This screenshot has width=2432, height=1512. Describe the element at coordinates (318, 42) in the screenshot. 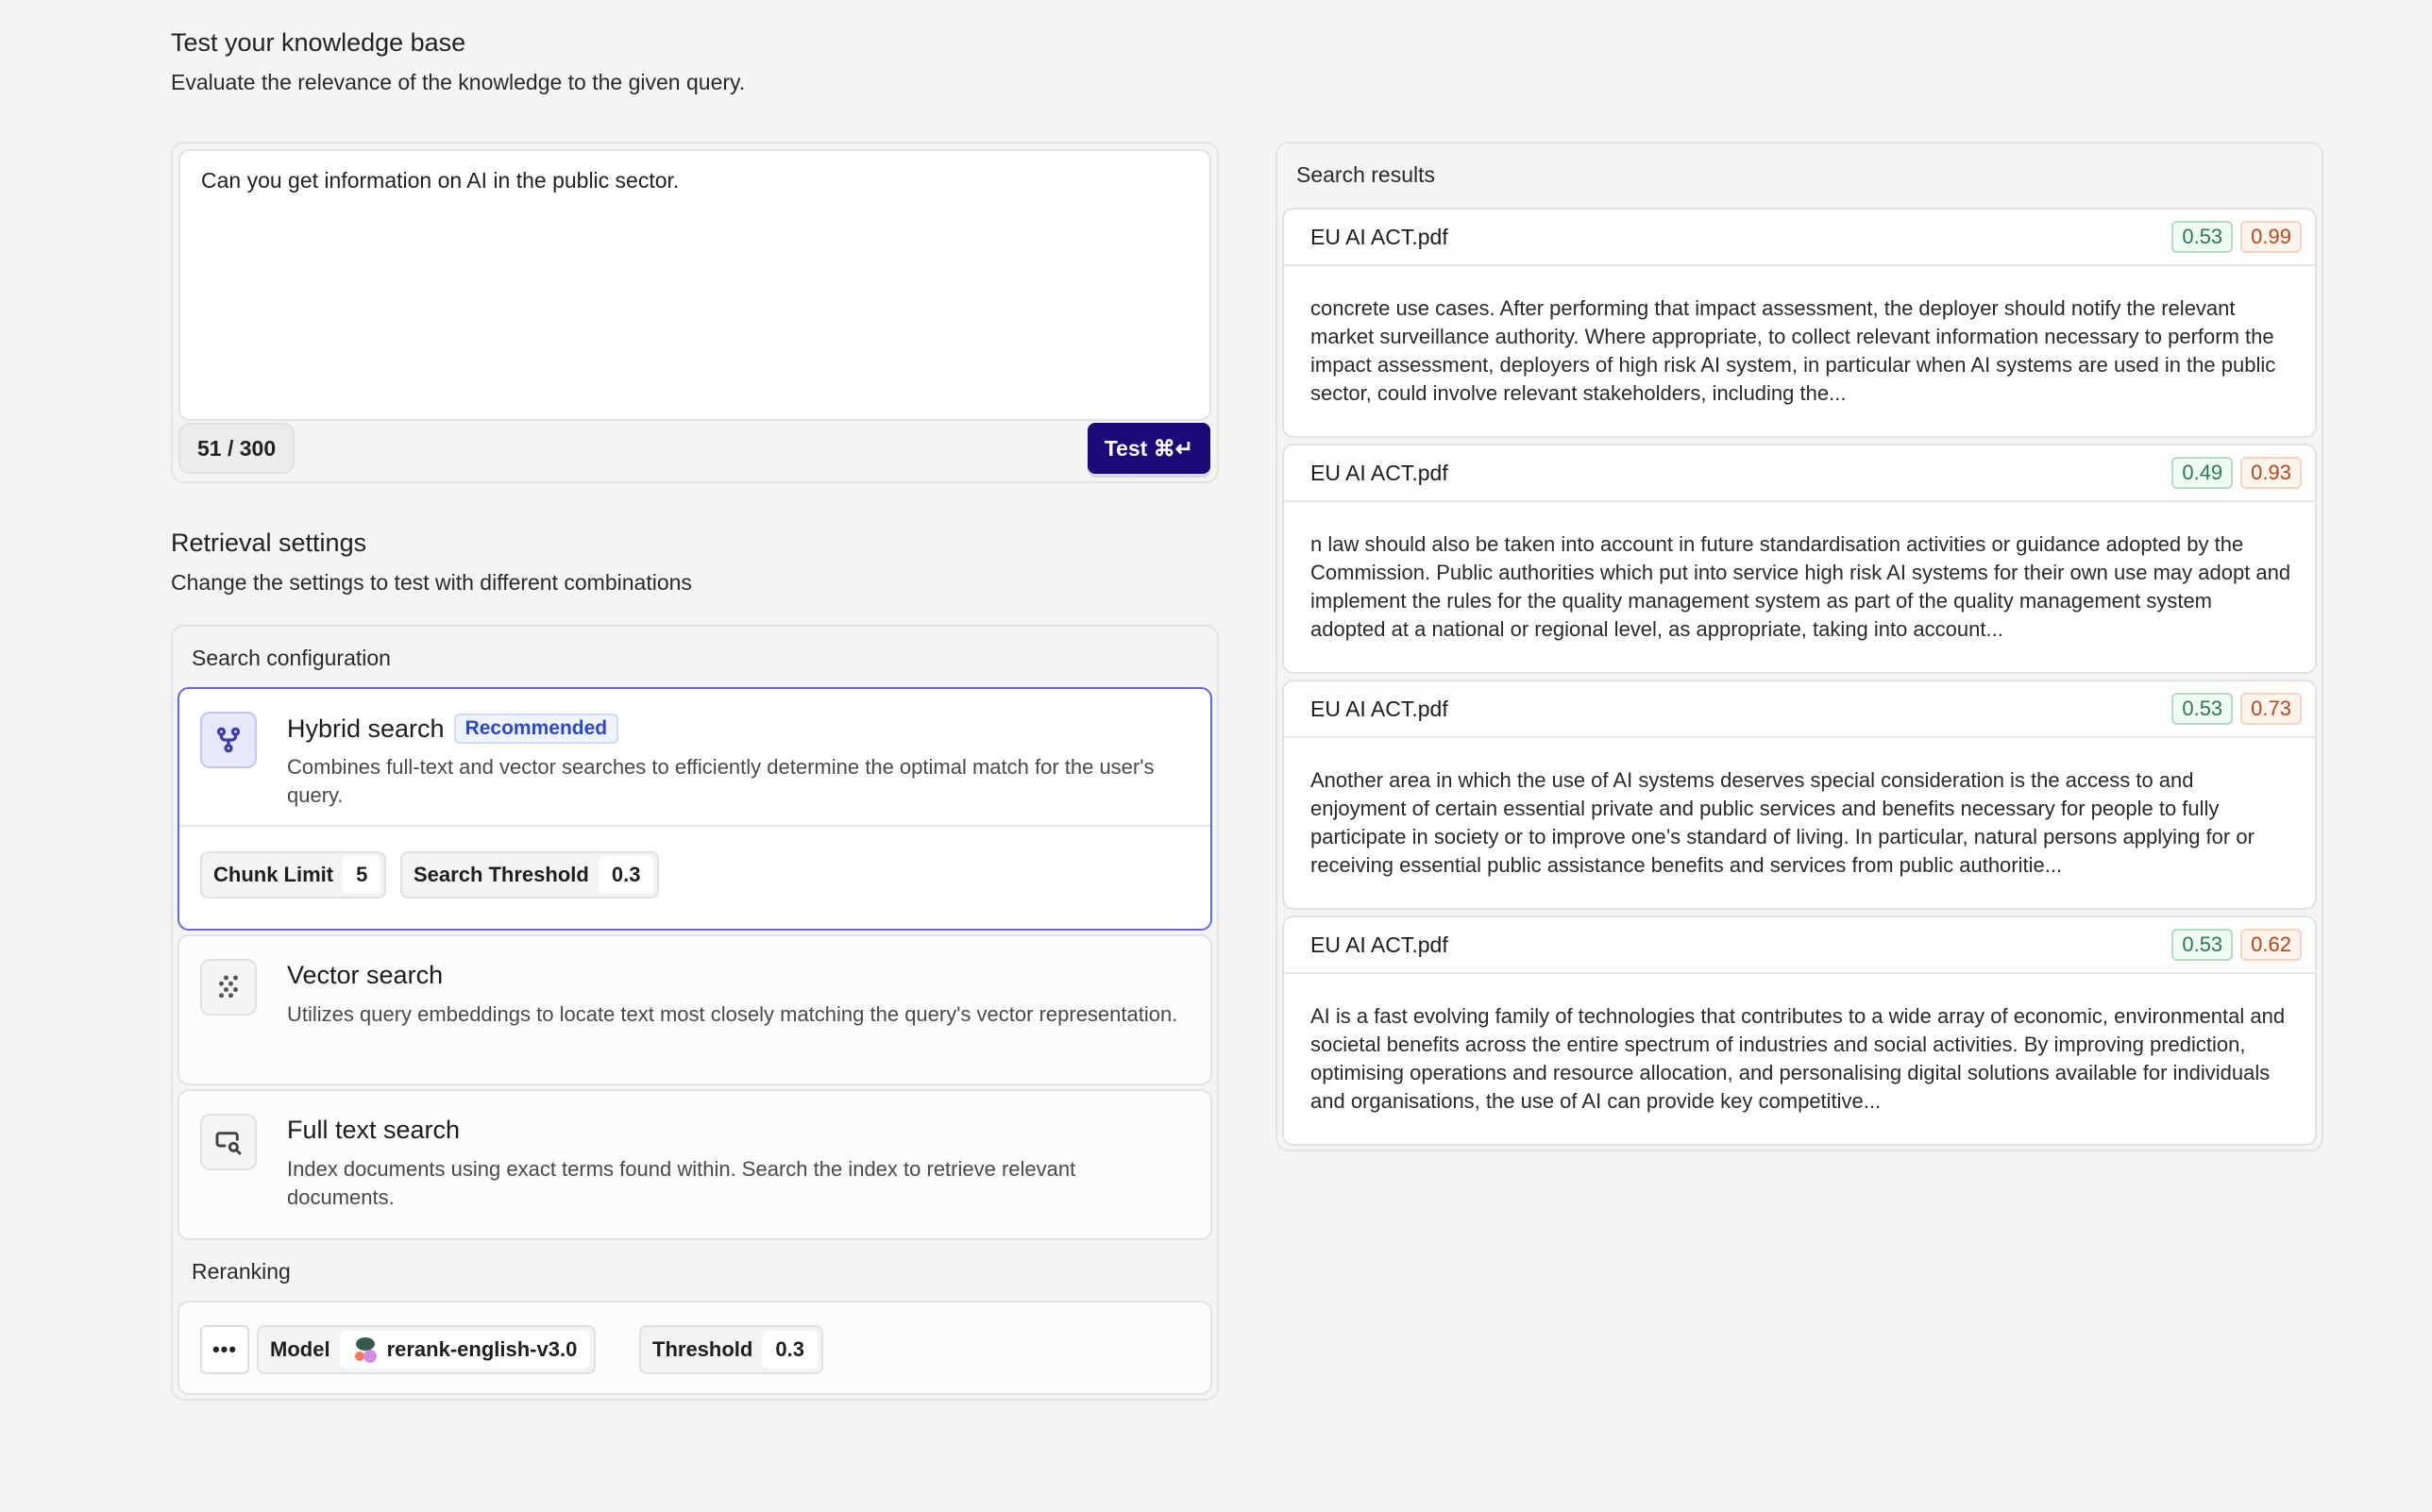

I see `page-title: Test your knowledge base` at that location.